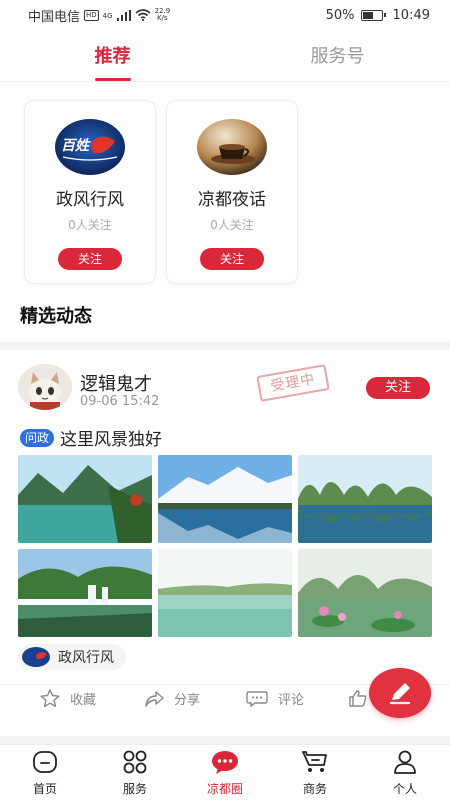 The image size is (450, 800). Describe the element at coordinates (120, 401) in the screenshot. I see `post-time: 09-06 15:42` at that location.